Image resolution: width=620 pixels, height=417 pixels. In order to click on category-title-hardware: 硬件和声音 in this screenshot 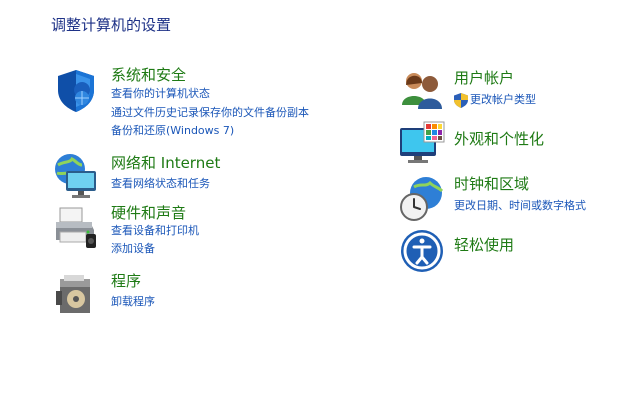, I will do `click(148, 213)`.